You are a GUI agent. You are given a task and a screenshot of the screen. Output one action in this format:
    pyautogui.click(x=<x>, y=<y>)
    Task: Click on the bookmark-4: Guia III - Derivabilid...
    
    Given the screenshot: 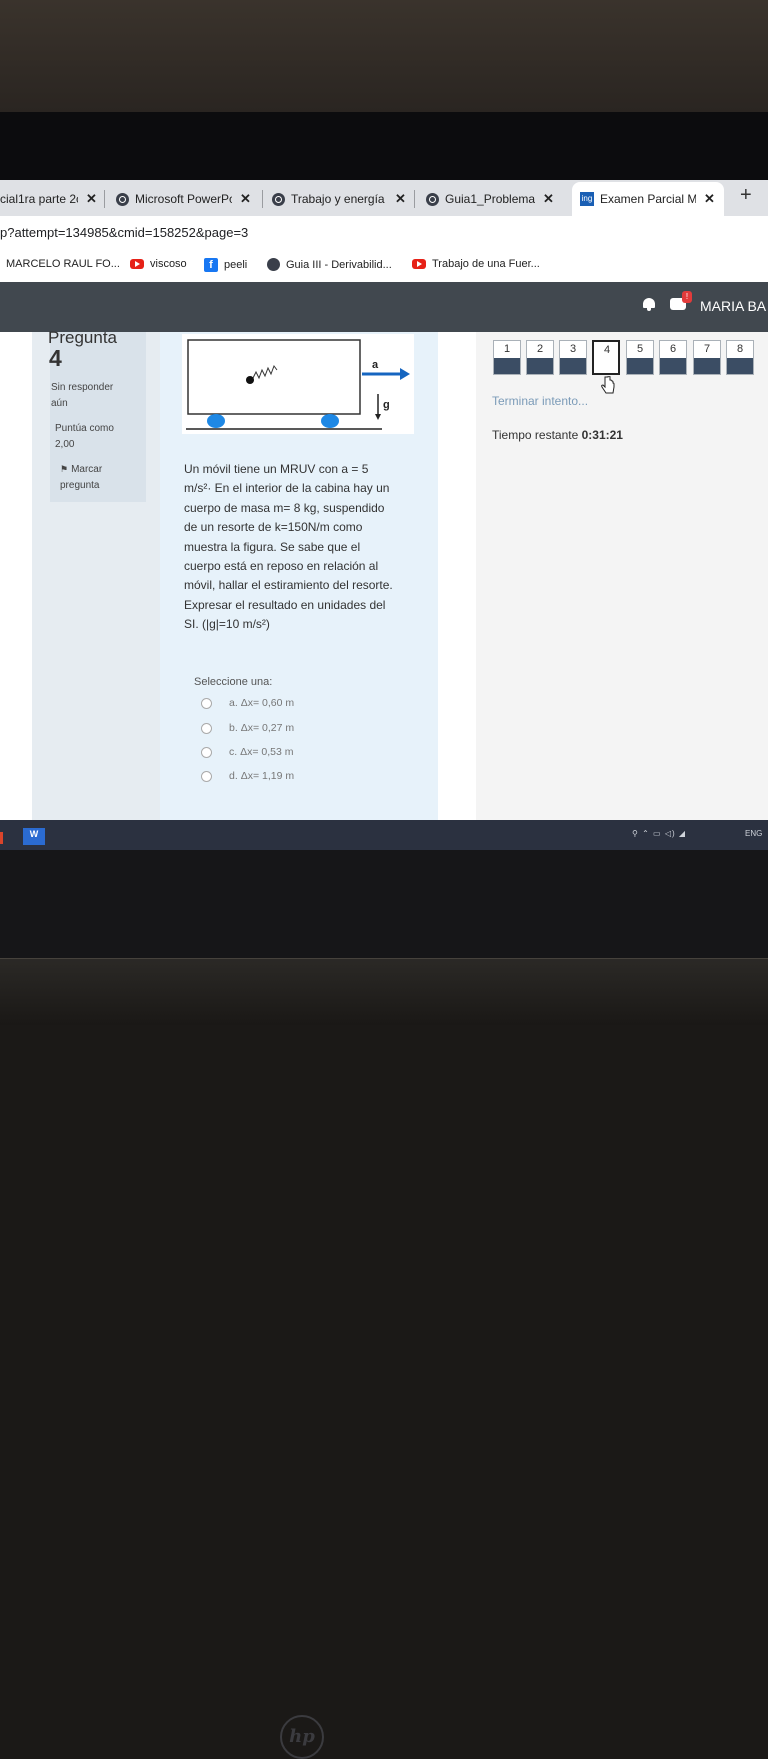 What is the action you would take?
    pyautogui.click(x=329, y=264)
    